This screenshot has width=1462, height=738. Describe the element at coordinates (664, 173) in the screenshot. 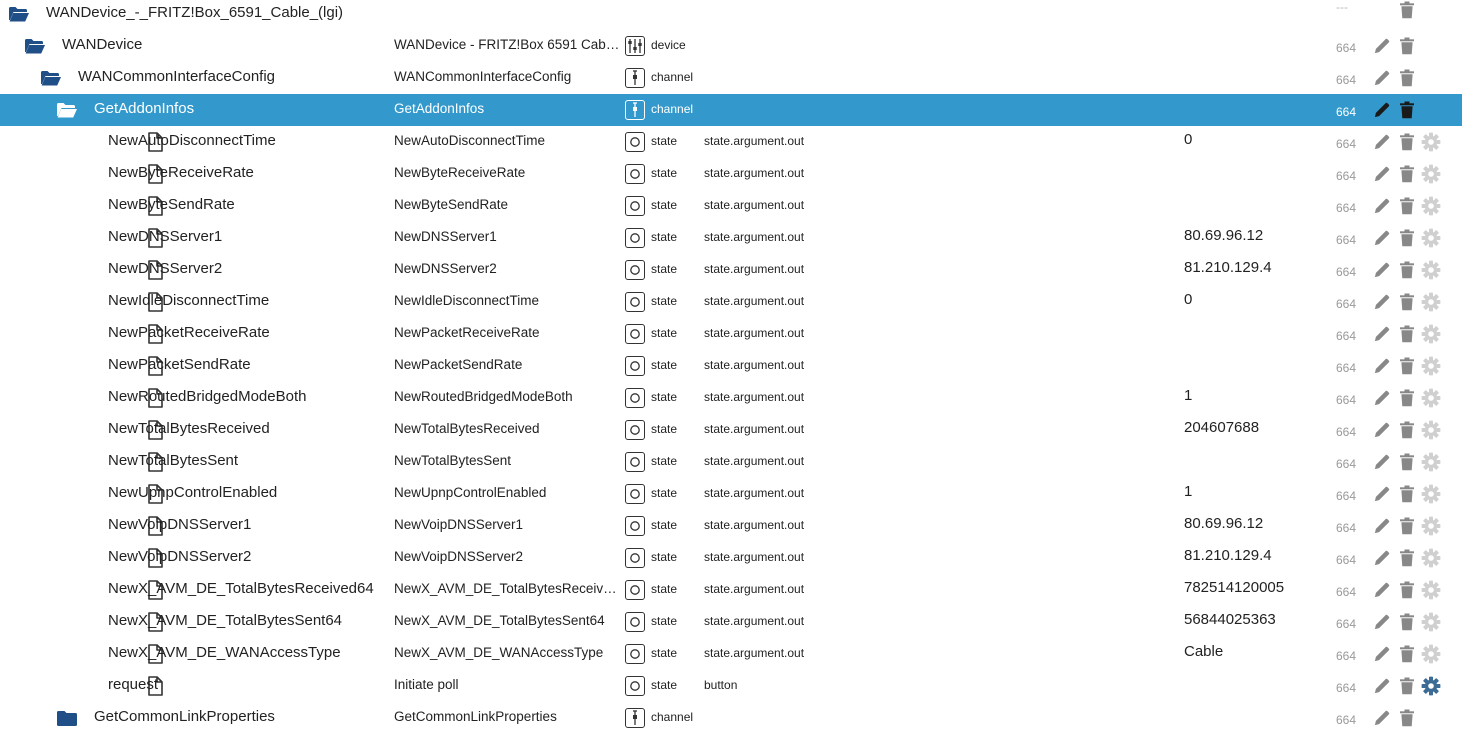

I see `object-type: state` at that location.